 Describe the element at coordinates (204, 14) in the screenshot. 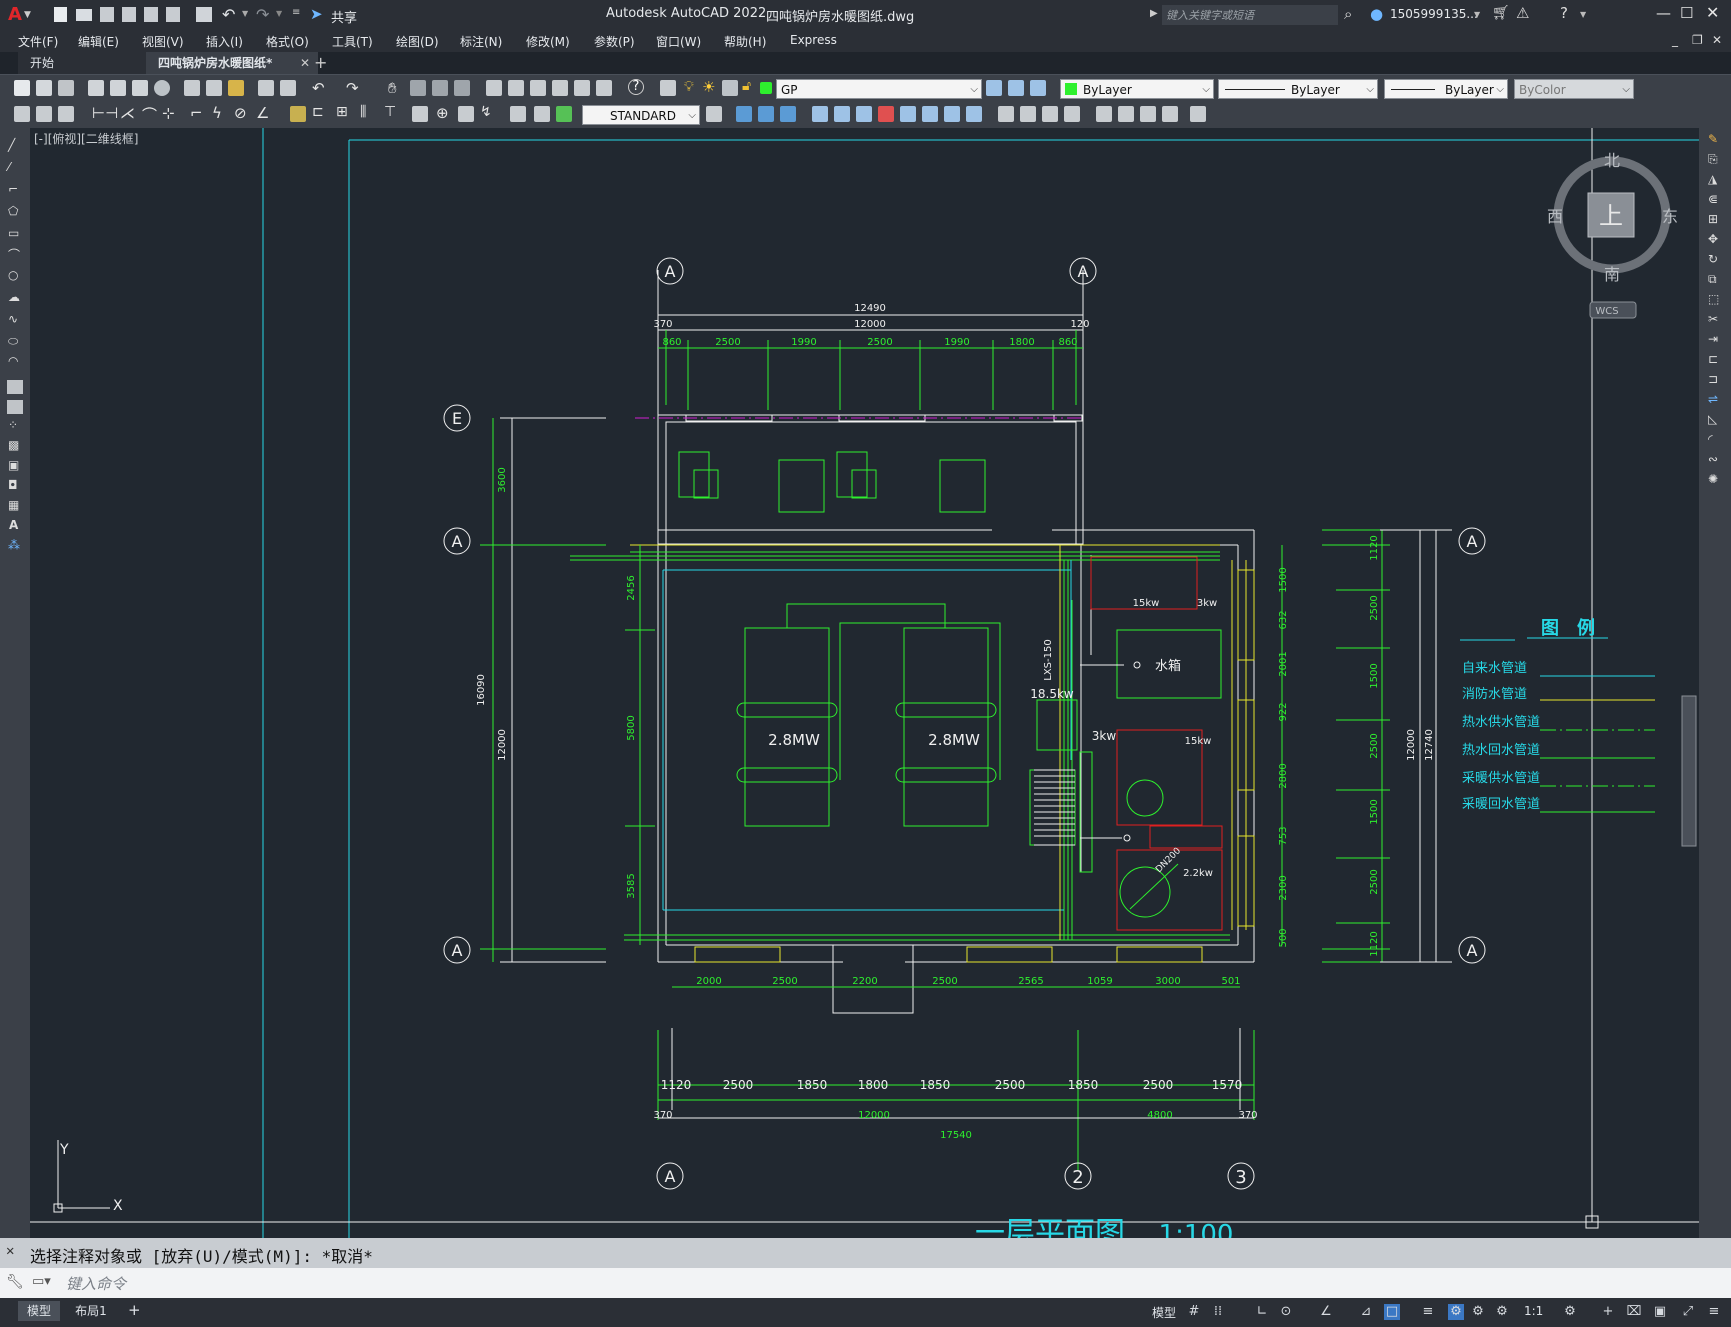

I see `plot-icon` at that location.